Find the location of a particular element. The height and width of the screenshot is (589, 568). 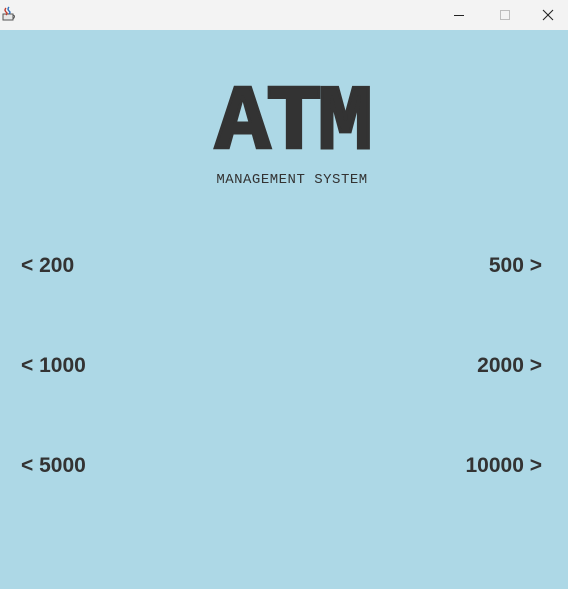

maximize-icon is located at coordinates (505, 15).